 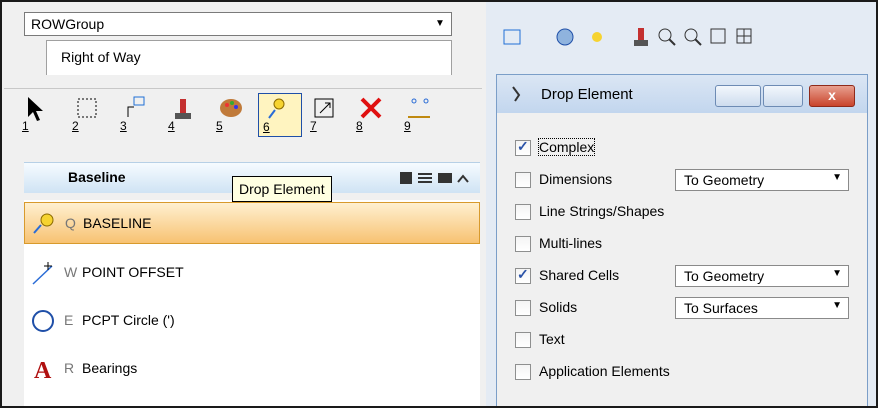 I want to click on bucket-icon, so click(x=641, y=37).